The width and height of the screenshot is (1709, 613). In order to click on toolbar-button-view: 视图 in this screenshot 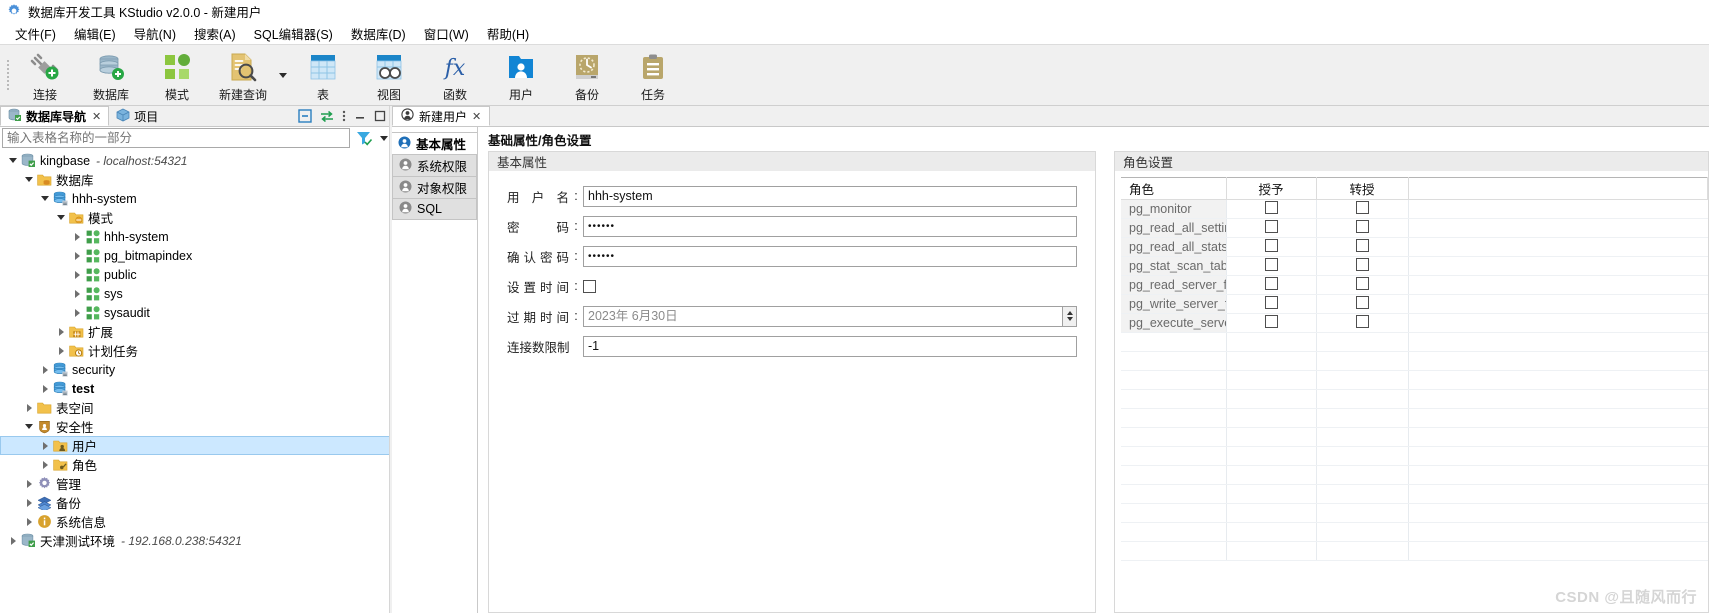, I will do `click(389, 75)`.